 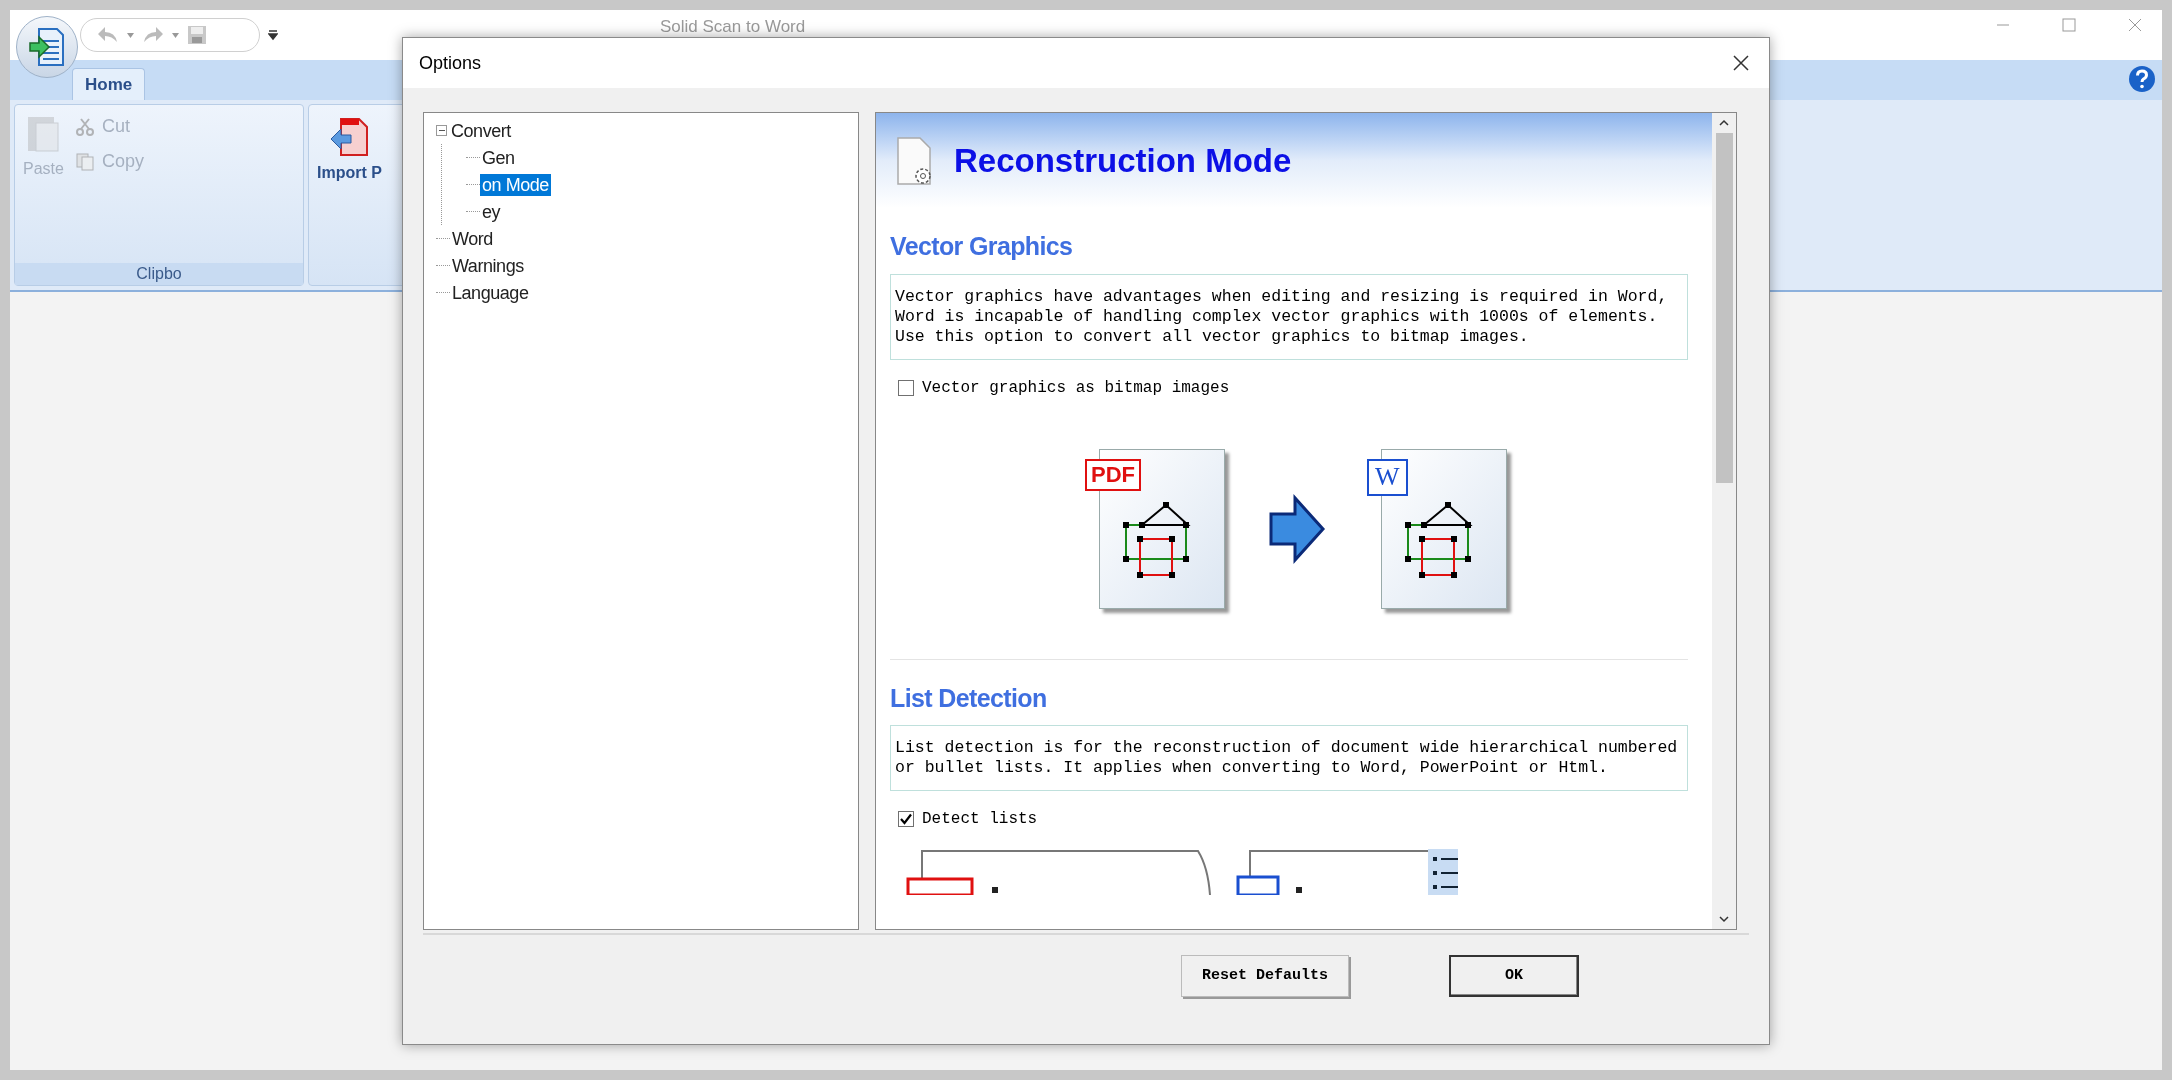 What do you see at coordinates (450, 63) in the screenshot?
I see `dialog-title: Options` at bounding box center [450, 63].